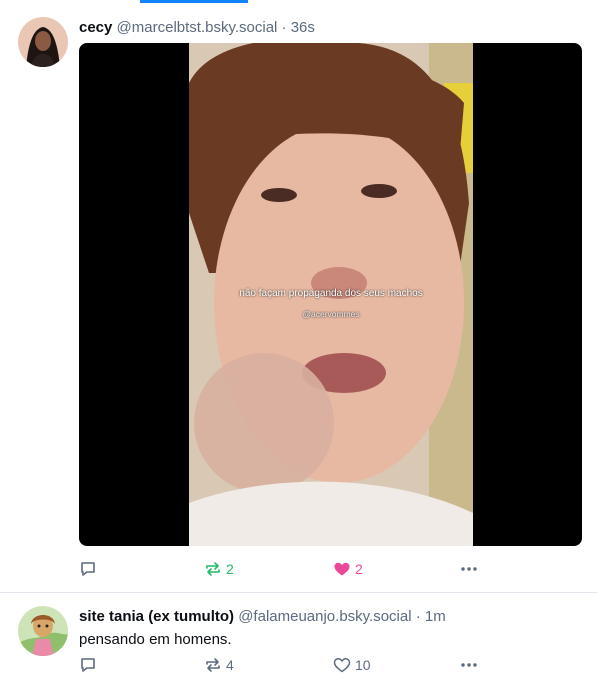 Image resolution: width=597 pixels, height=685 pixels. Describe the element at coordinates (342, 665) in the screenshot. I see `heart-outline-icon` at that location.